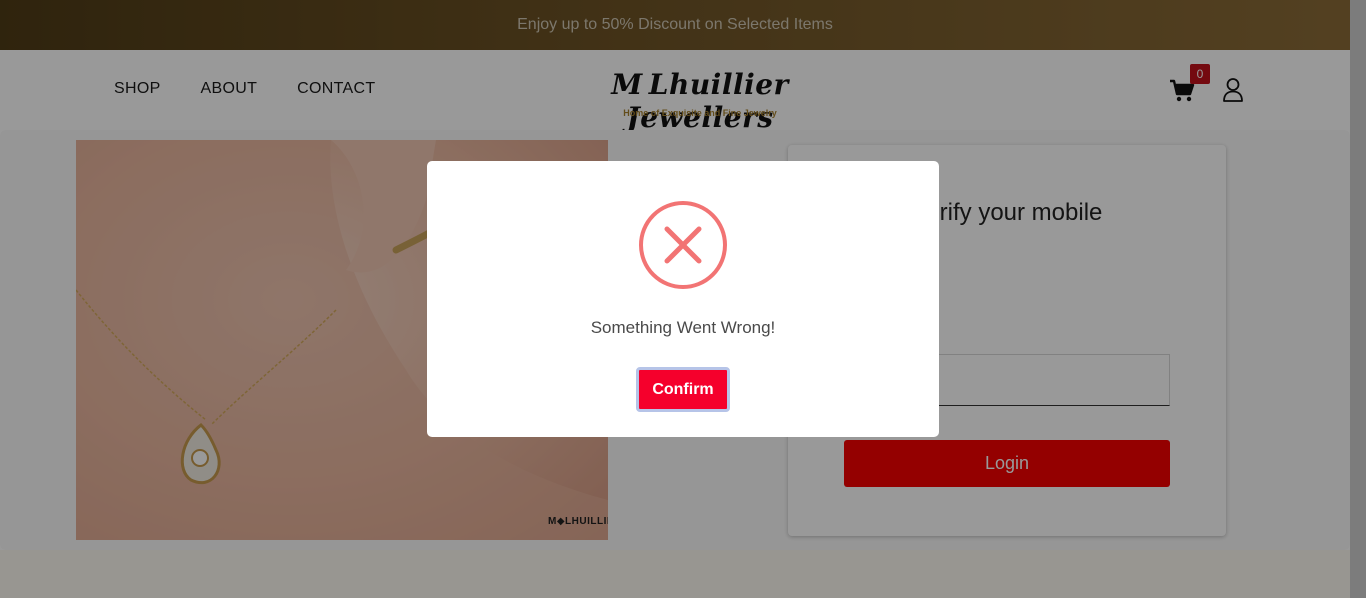  I want to click on dialog-message: Something Went Wrong!, so click(683, 327).